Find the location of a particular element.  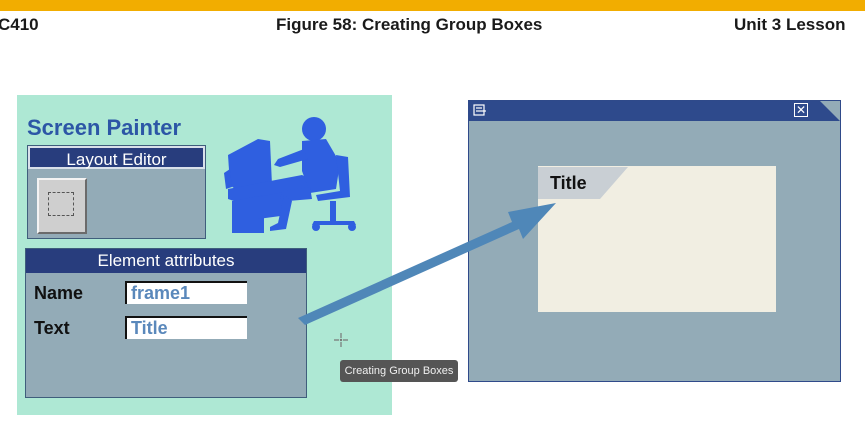

tooltip: Creating Group Boxes is located at coordinates (399, 371).